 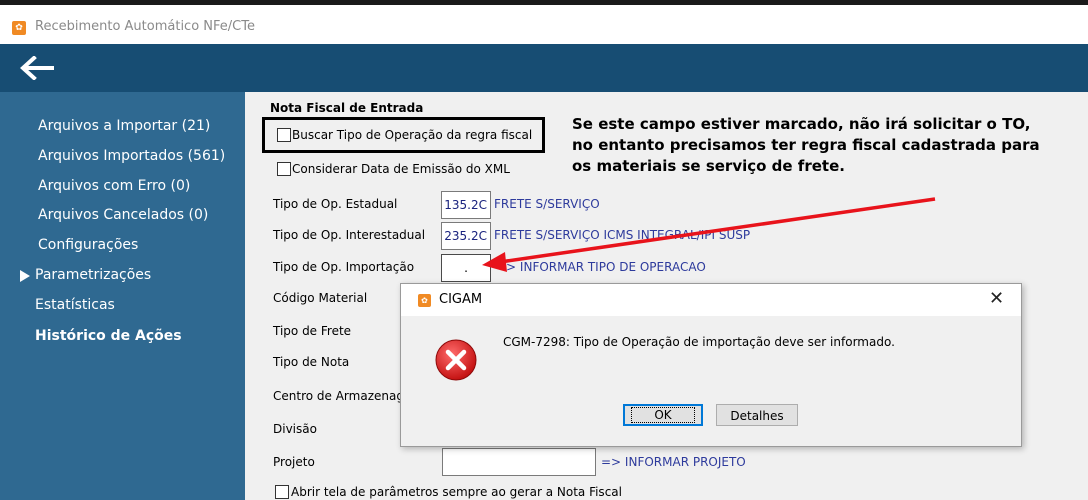 I want to click on expand-triangle-icon, so click(x=25, y=276).